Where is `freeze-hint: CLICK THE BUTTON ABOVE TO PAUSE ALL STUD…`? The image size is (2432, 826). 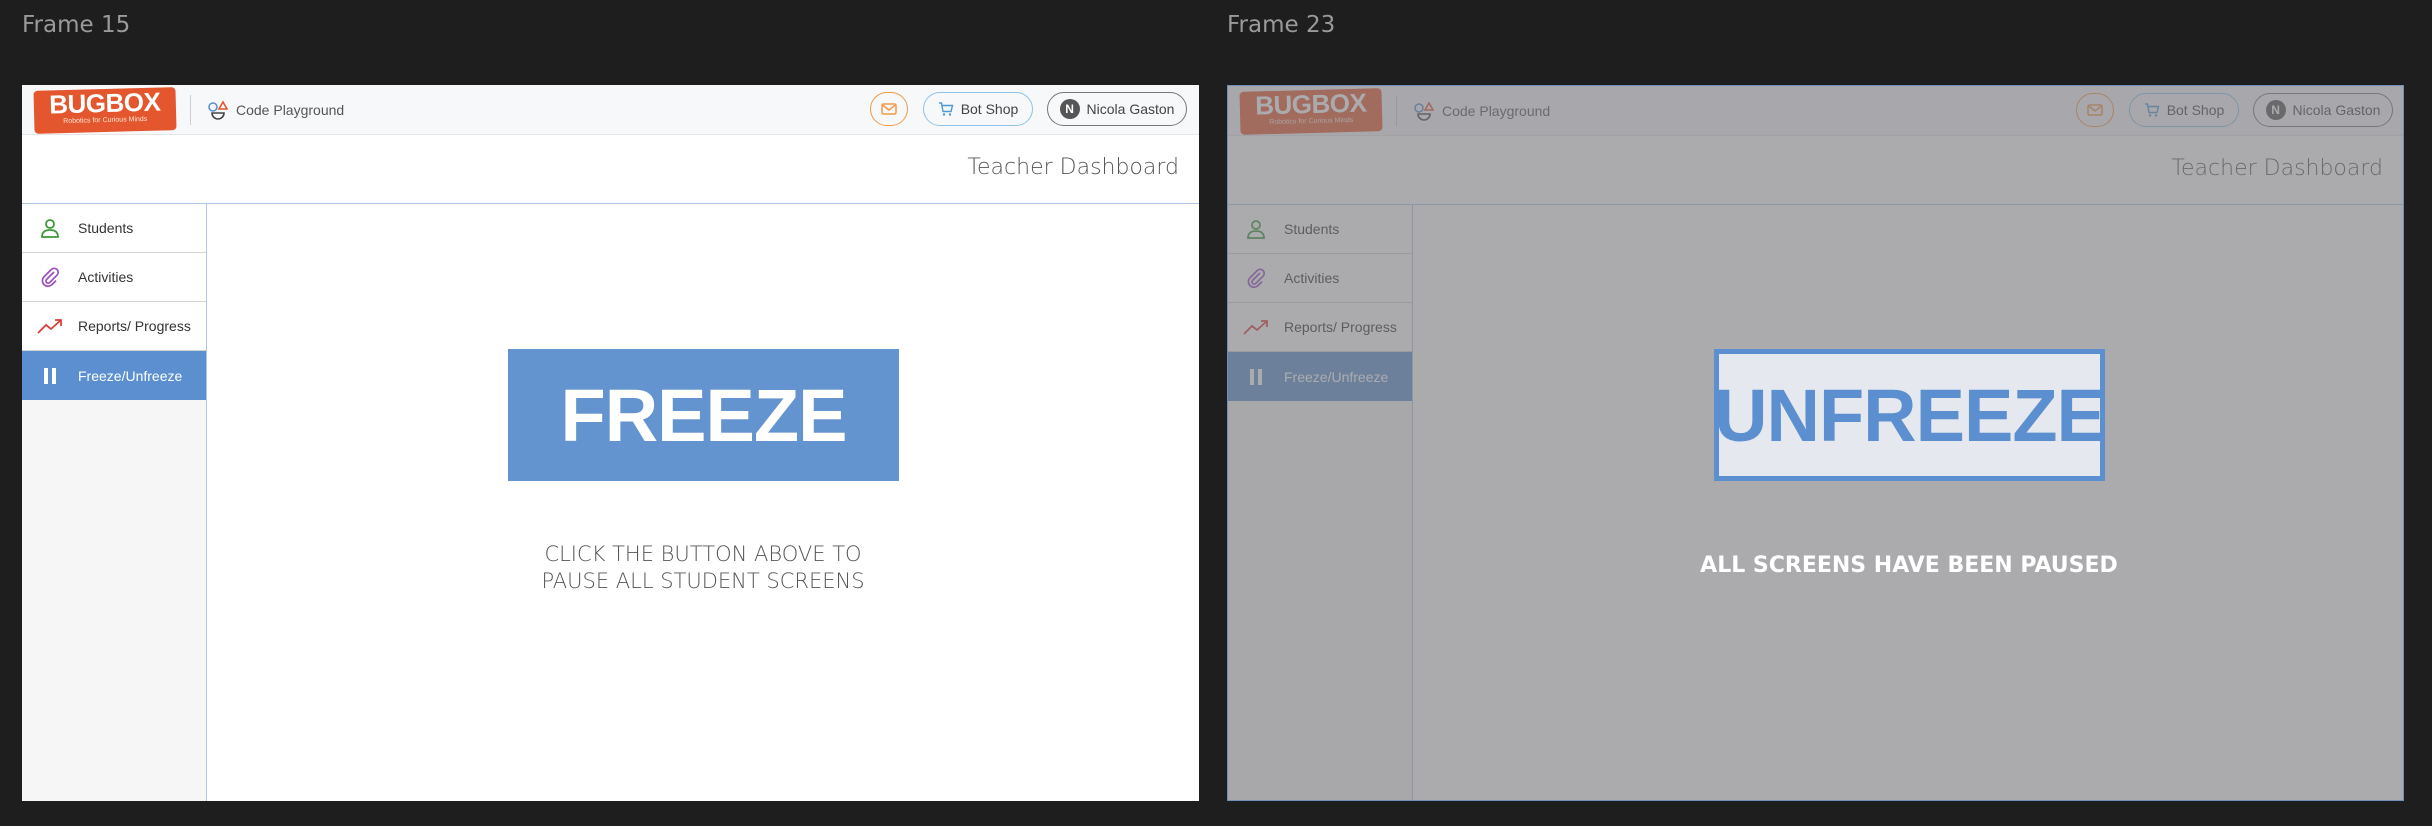 freeze-hint: CLICK THE BUTTON ABOVE TO PAUSE ALL STUD… is located at coordinates (703, 567).